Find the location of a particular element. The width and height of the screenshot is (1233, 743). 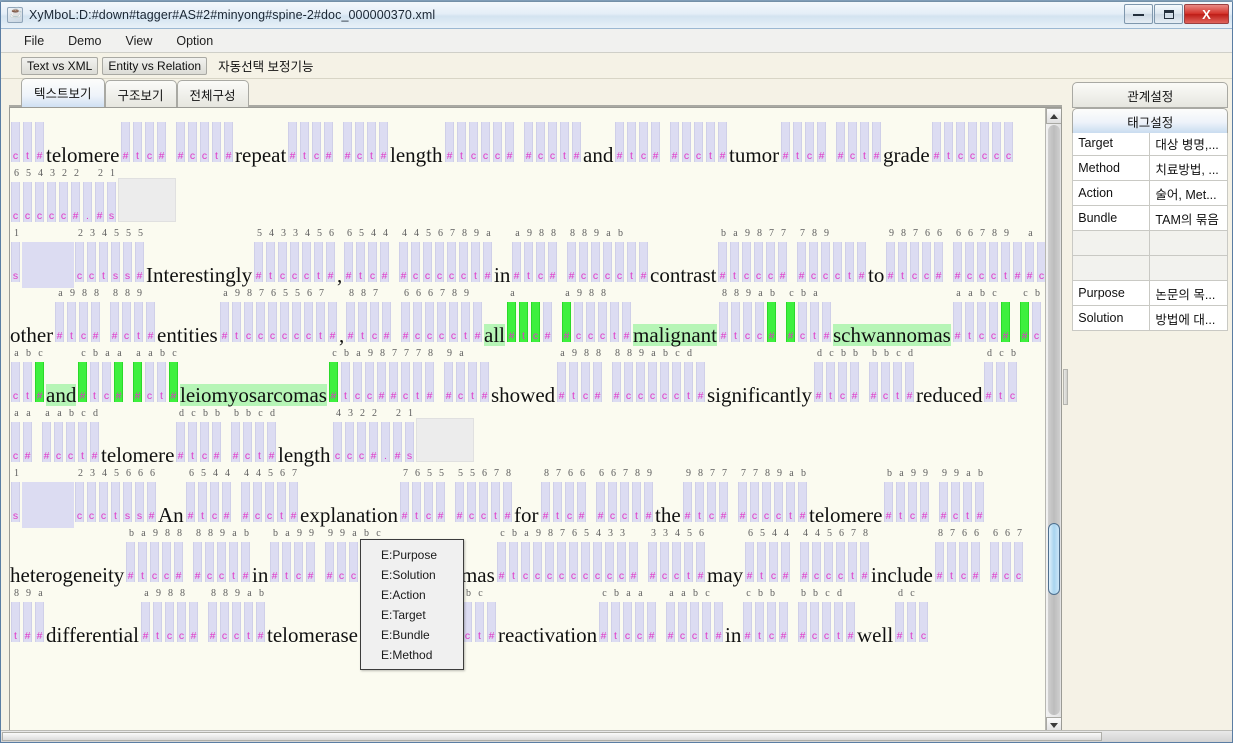

tag-char-column: d # is located at coordinates (818, 378).